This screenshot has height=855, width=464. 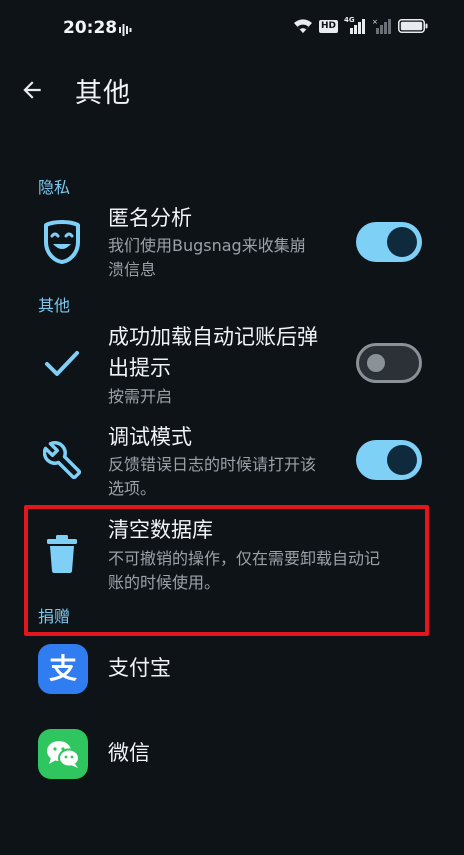 I want to click on wifi-icon, so click(x=303, y=26).